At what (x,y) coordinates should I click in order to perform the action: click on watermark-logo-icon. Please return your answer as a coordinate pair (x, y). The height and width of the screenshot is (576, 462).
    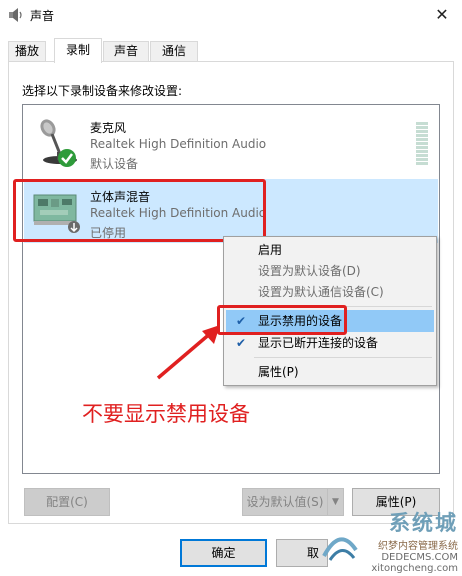
    Looking at the image, I should click on (340, 549).